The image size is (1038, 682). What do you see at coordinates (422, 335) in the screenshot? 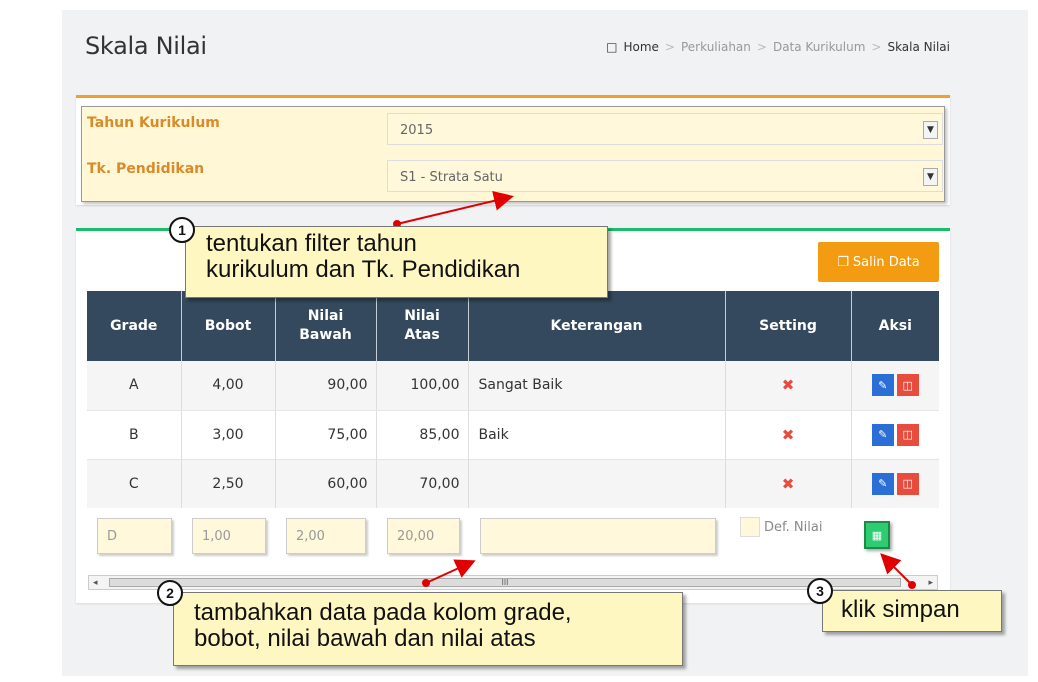
I see `column-header-text: Atas` at bounding box center [422, 335].